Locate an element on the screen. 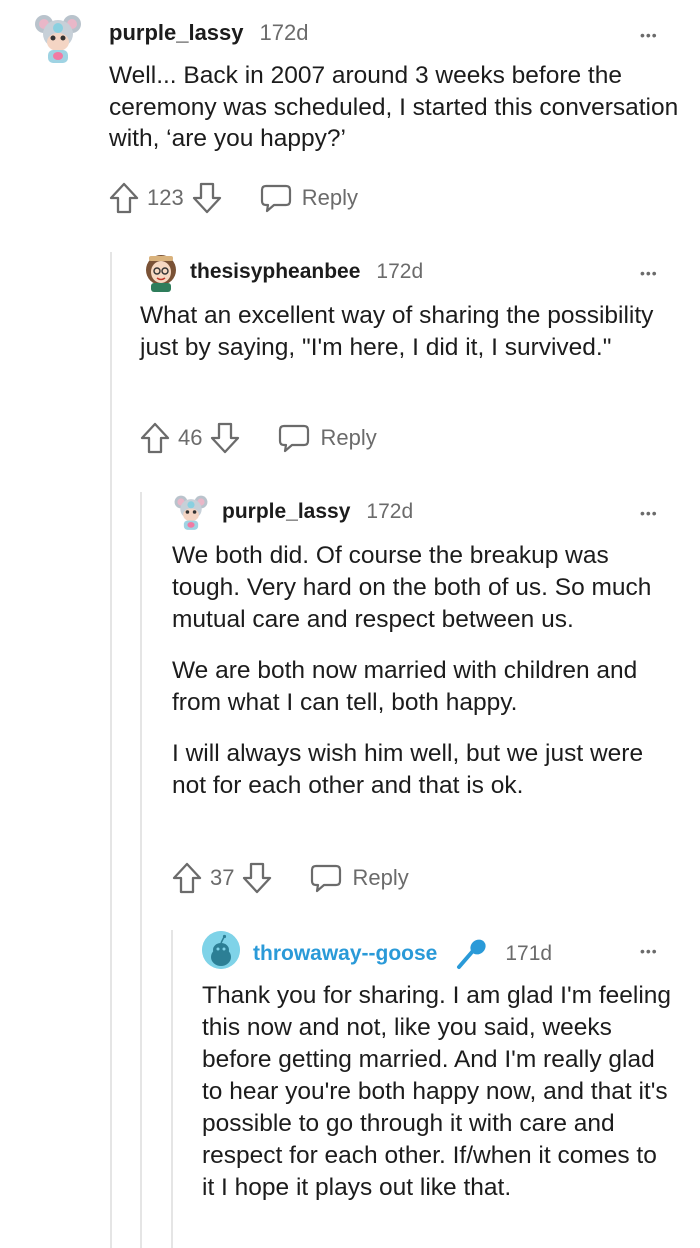 Image resolution: width=700 pixels, height=1248 pixels. comment-age: 171d is located at coordinates (529, 953).